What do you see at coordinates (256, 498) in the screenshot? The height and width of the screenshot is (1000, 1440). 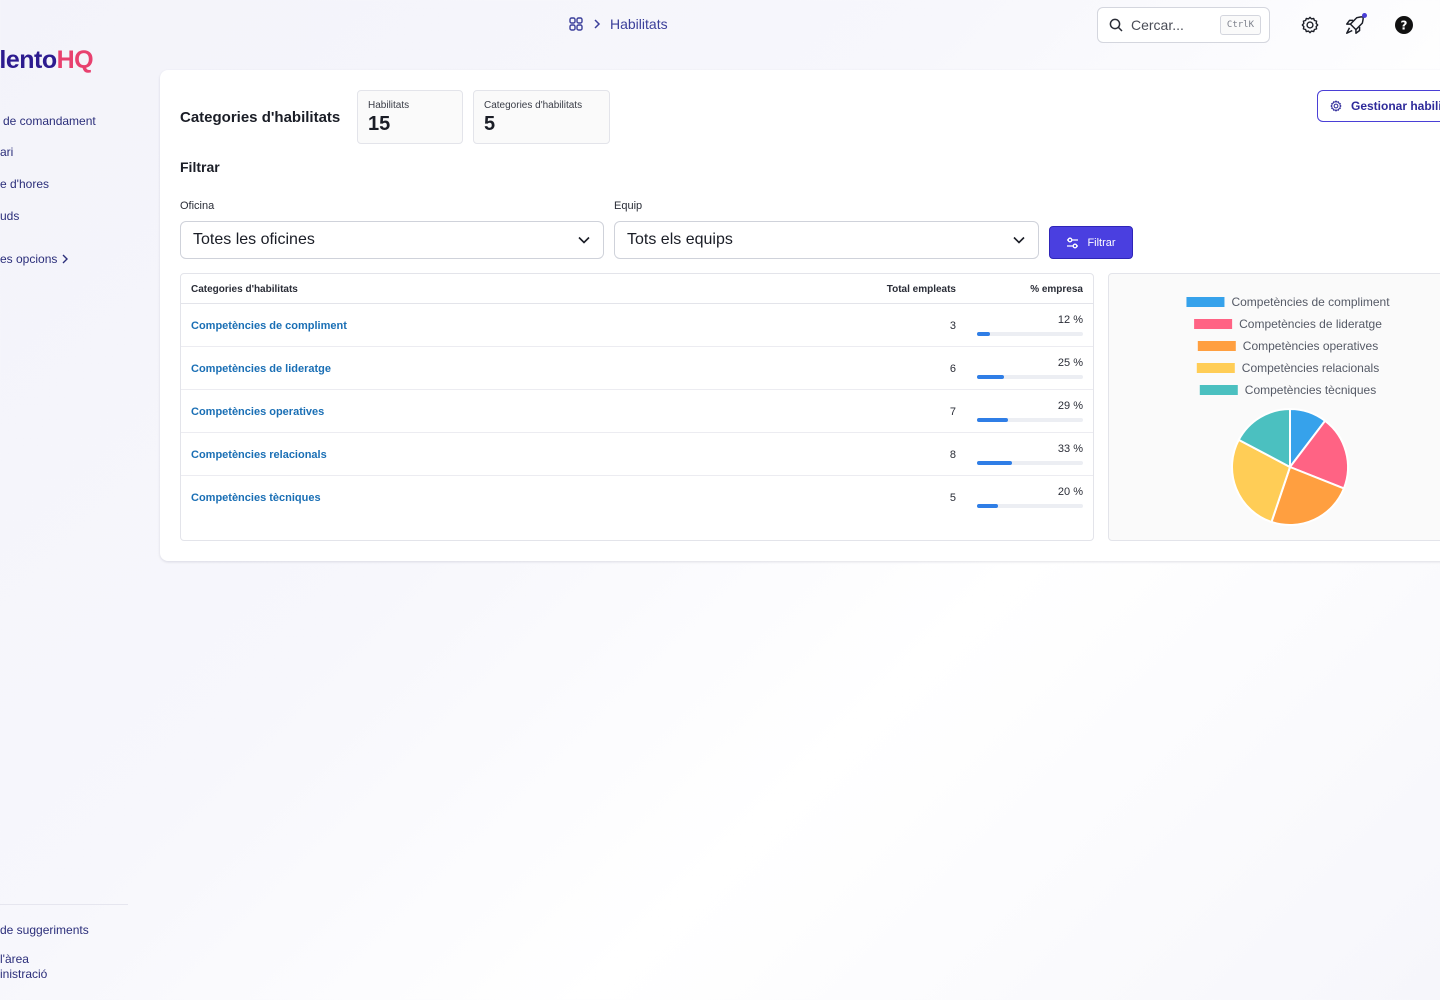 I see `category-link: Competències tècniques` at bounding box center [256, 498].